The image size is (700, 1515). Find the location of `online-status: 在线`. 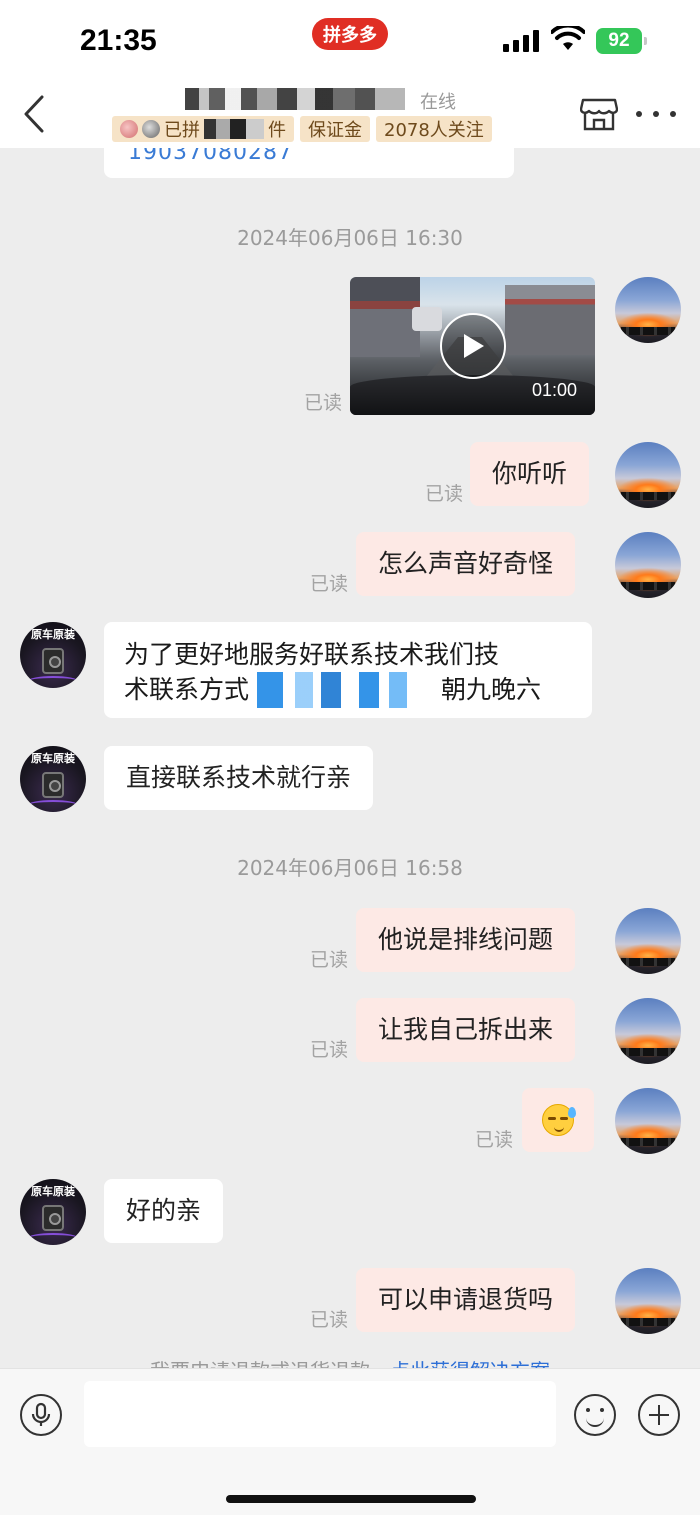

online-status: 在线 is located at coordinates (438, 102).